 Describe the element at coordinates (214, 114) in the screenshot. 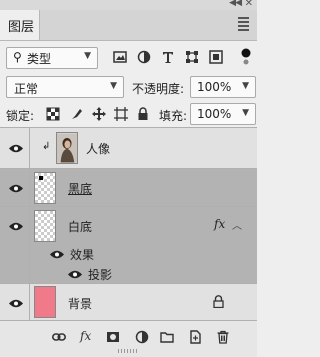

I see `fill-value: 100%` at that location.